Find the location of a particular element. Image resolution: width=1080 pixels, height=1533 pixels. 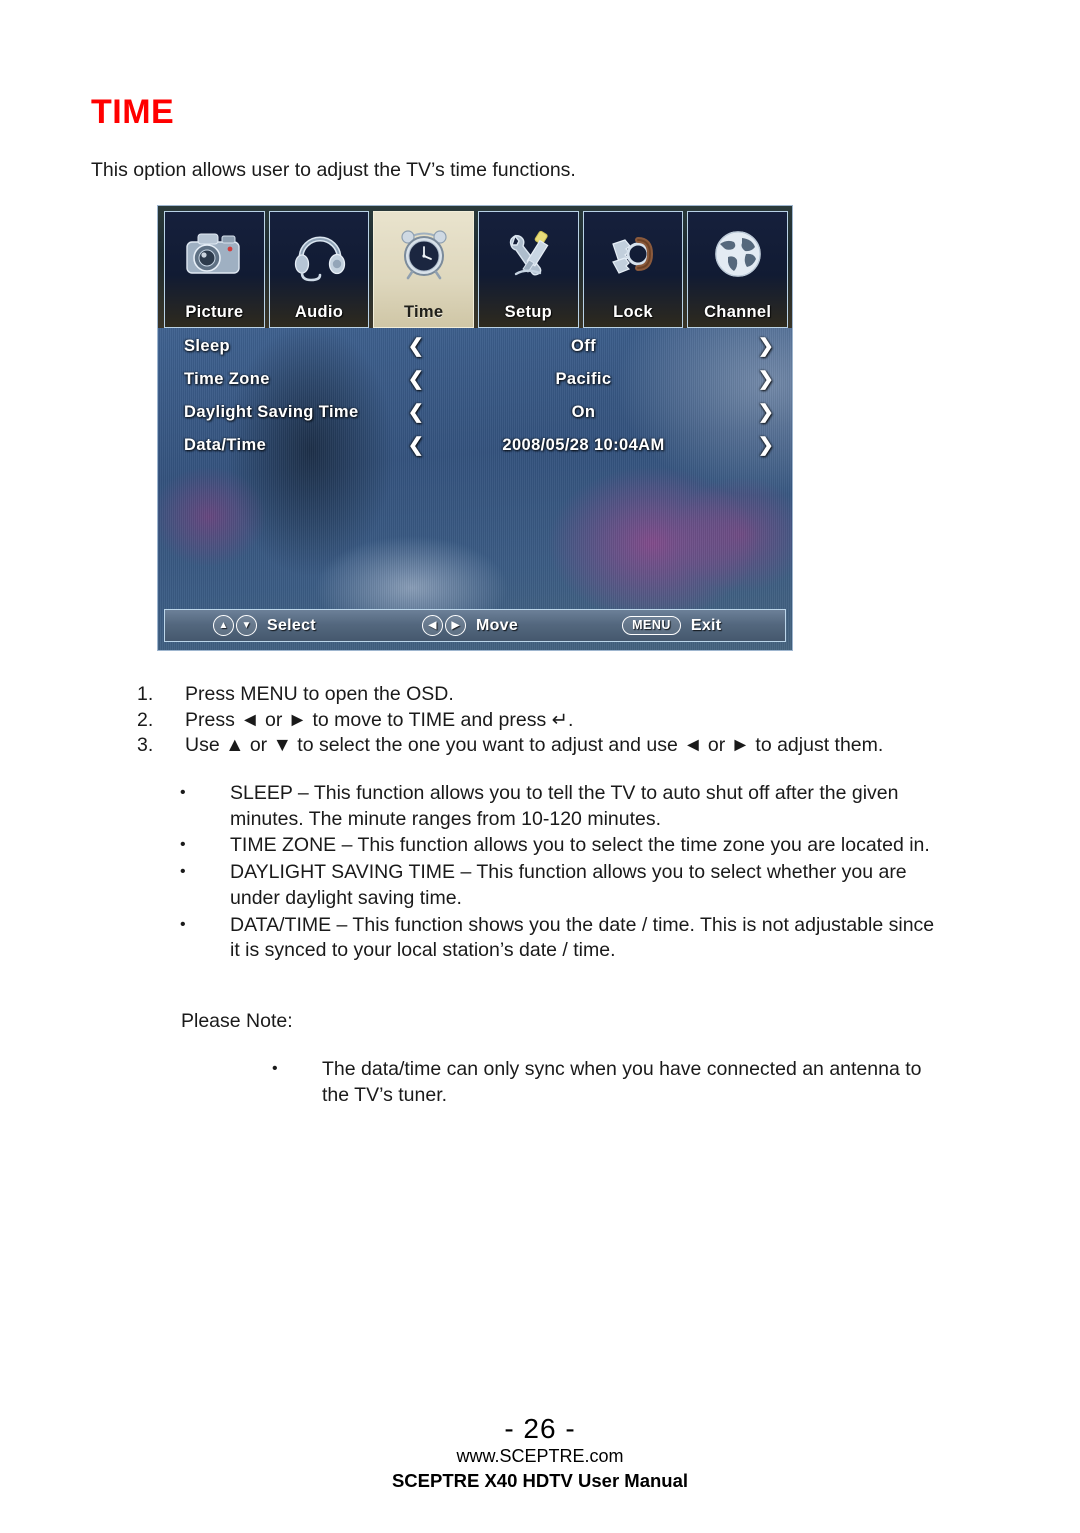

tab-picture: Picture is located at coordinates (214, 269).